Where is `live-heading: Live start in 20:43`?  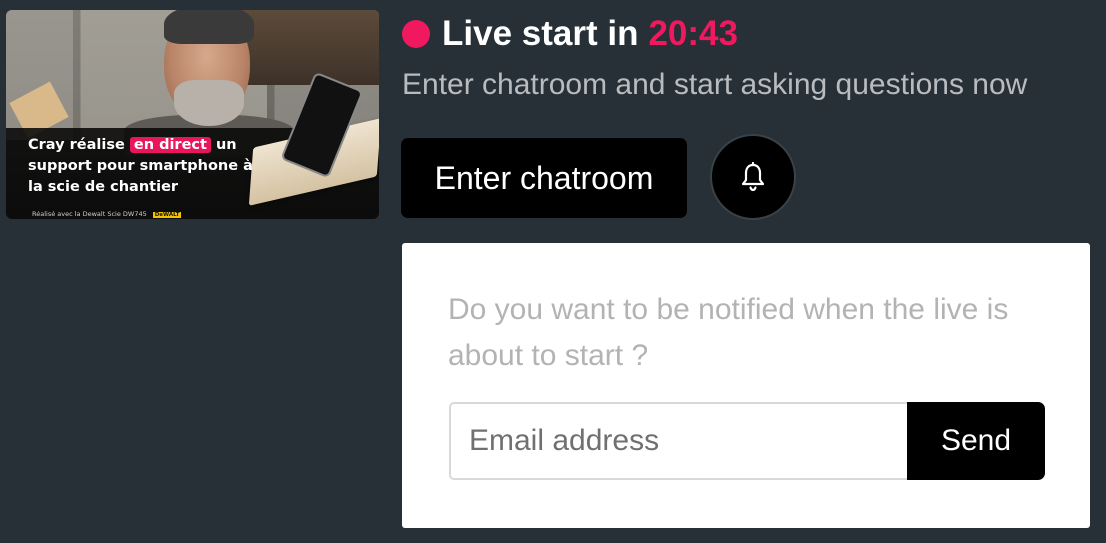 live-heading: Live start in 20:43 is located at coordinates (590, 33).